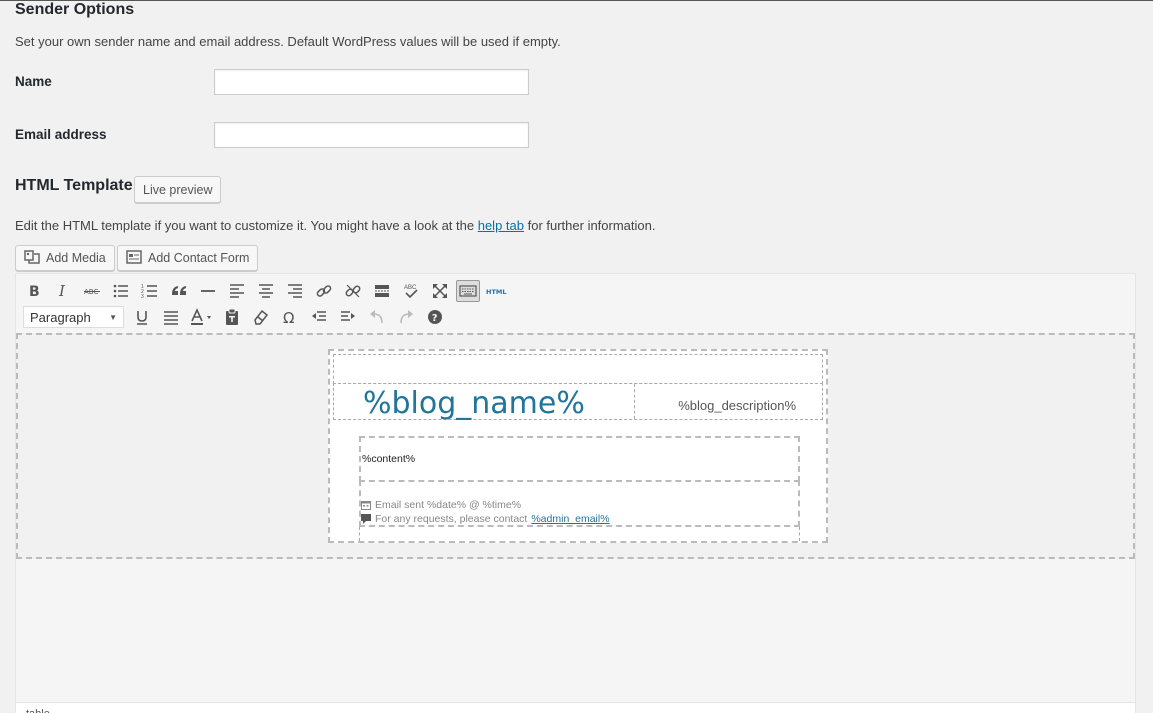 The image size is (1153, 713). I want to click on align-center-icon, so click(265, 291).